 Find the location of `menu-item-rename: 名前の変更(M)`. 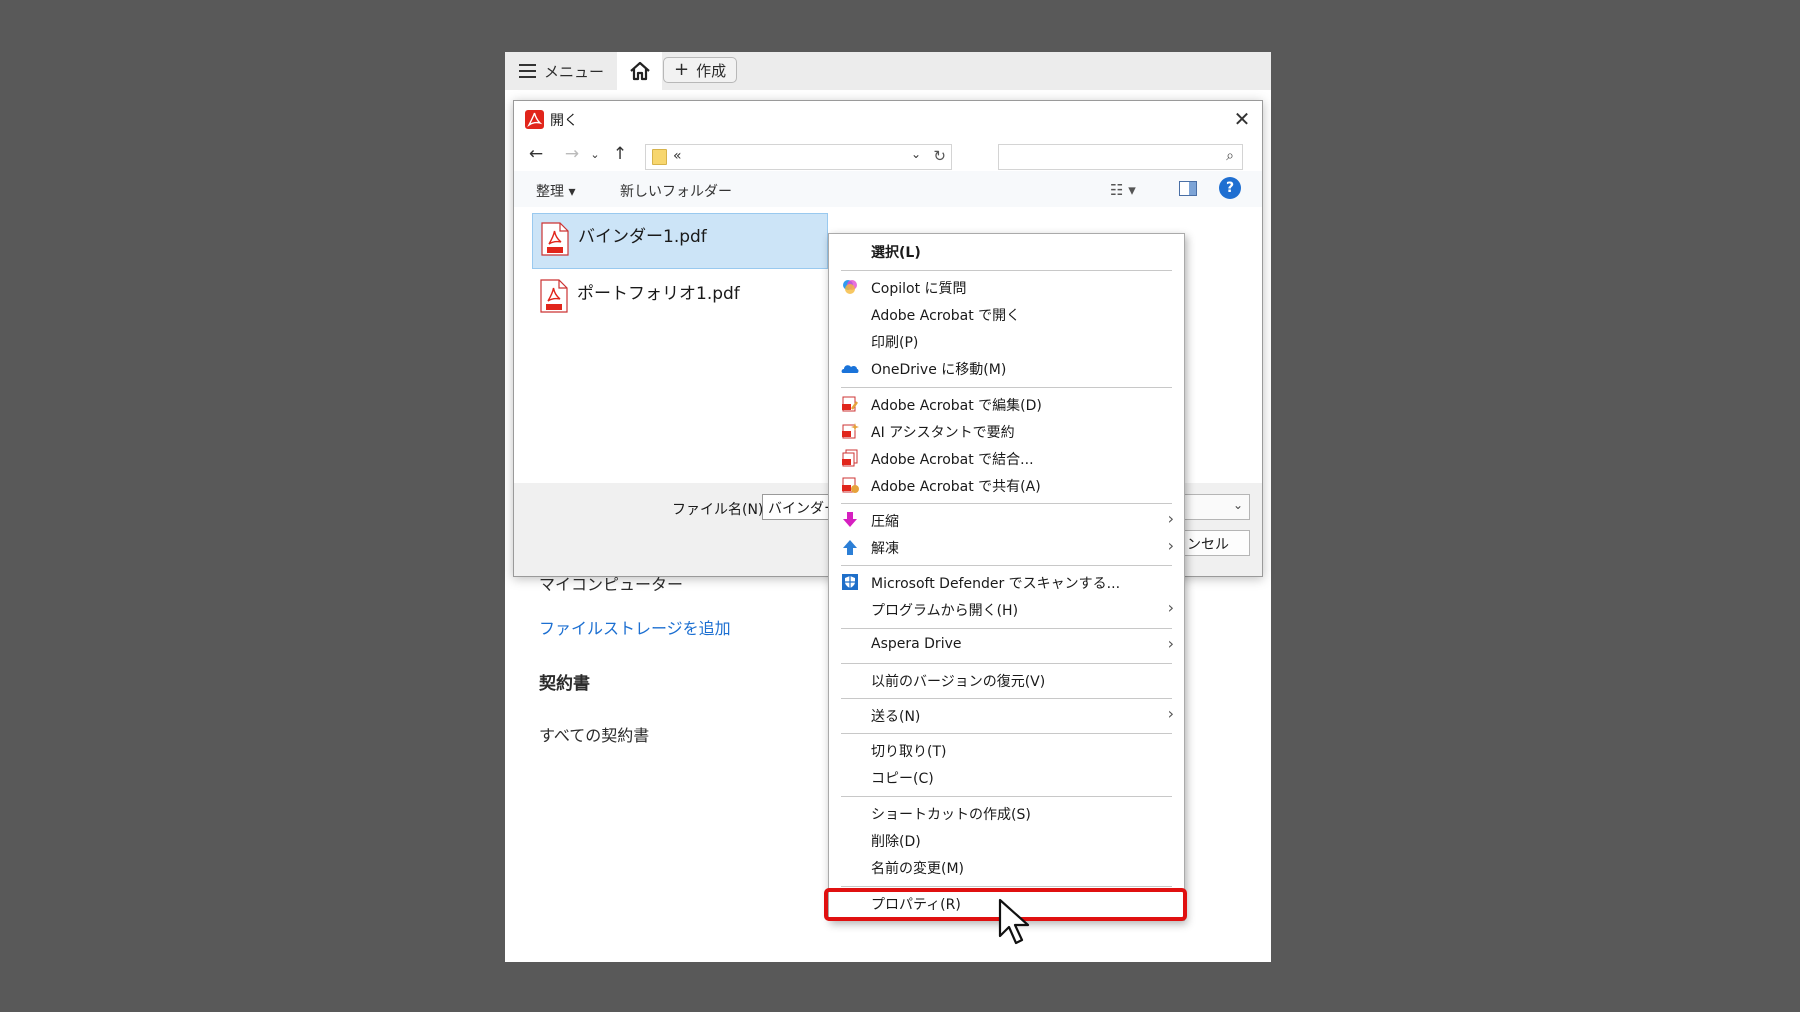

menu-item-rename: 名前の変更(M) is located at coordinates (1006, 867).